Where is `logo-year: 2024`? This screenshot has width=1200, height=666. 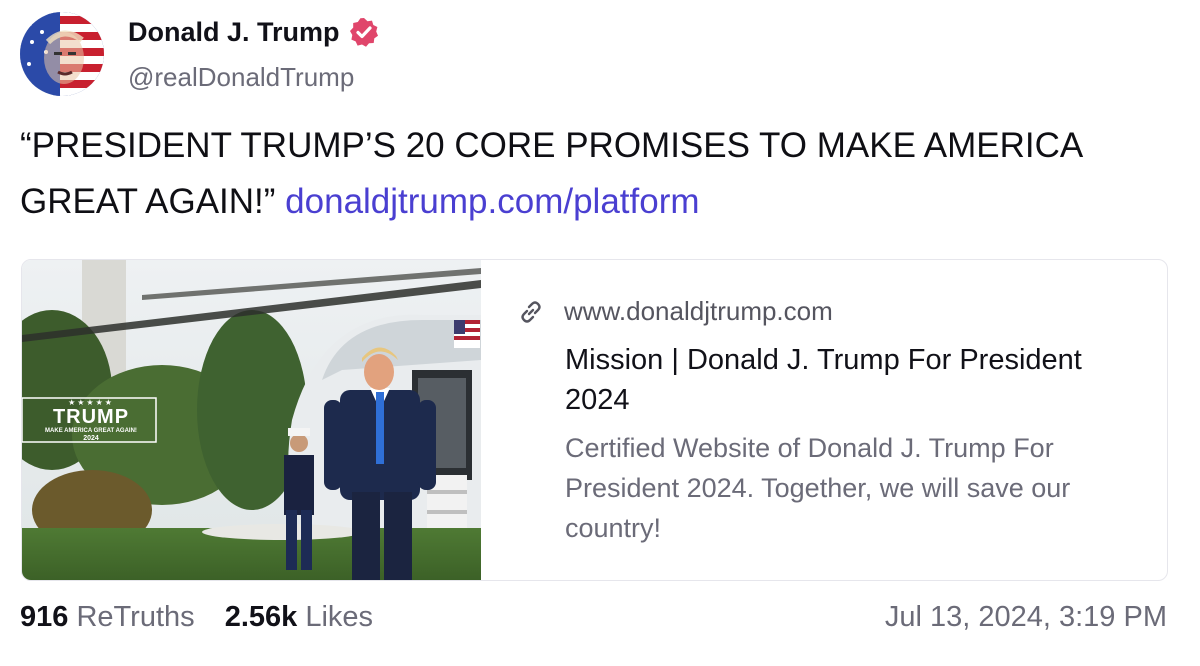
logo-year: 2024 is located at coordinates (91, 438).